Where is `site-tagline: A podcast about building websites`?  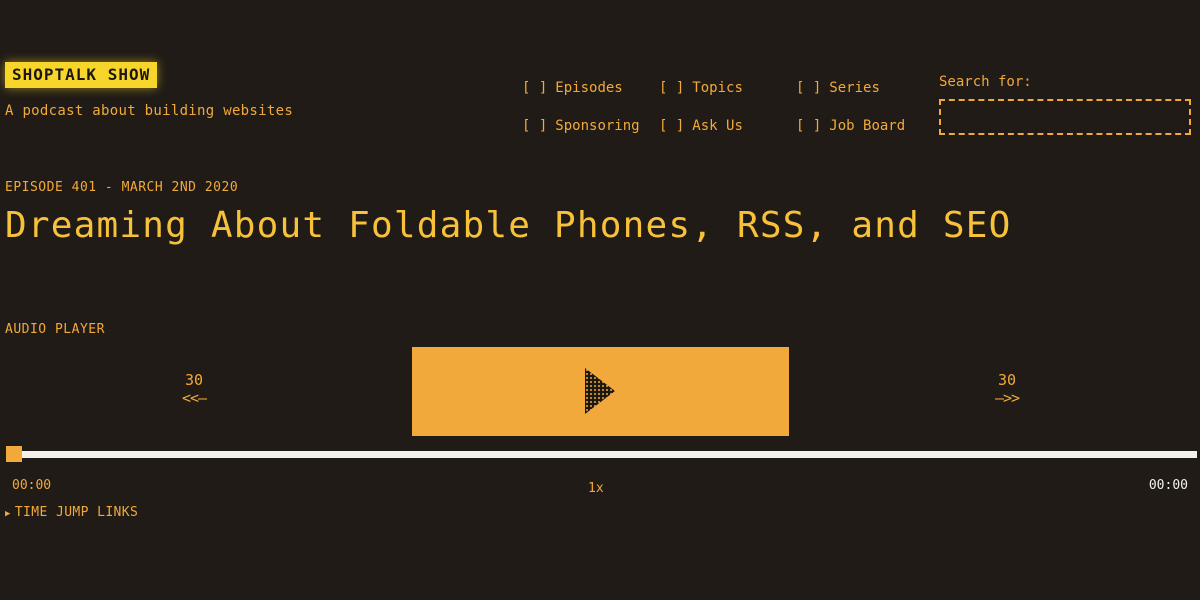 site-tagline: A podcast about building websites is located at coordinates (149, 111).